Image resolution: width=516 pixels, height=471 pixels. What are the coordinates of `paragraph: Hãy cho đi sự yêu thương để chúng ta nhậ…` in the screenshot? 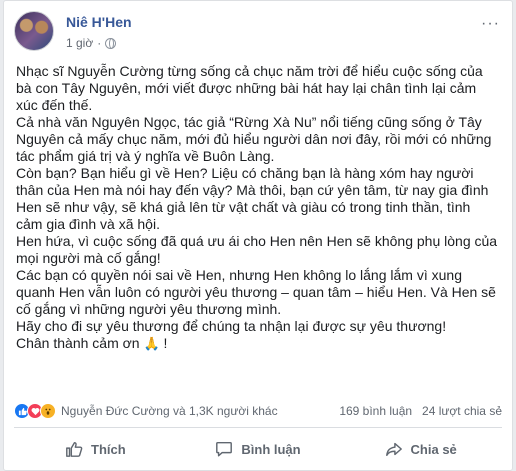 It's located at (231, 326).